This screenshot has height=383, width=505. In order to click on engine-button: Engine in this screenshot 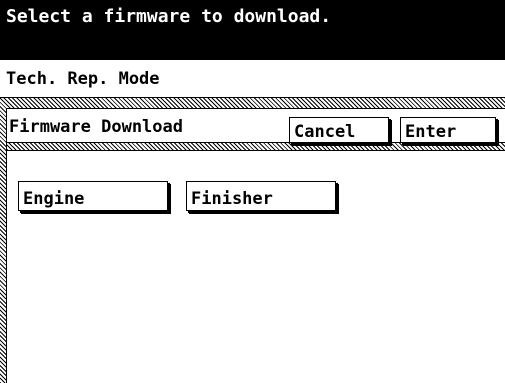, I will do `click(93, 196)`.